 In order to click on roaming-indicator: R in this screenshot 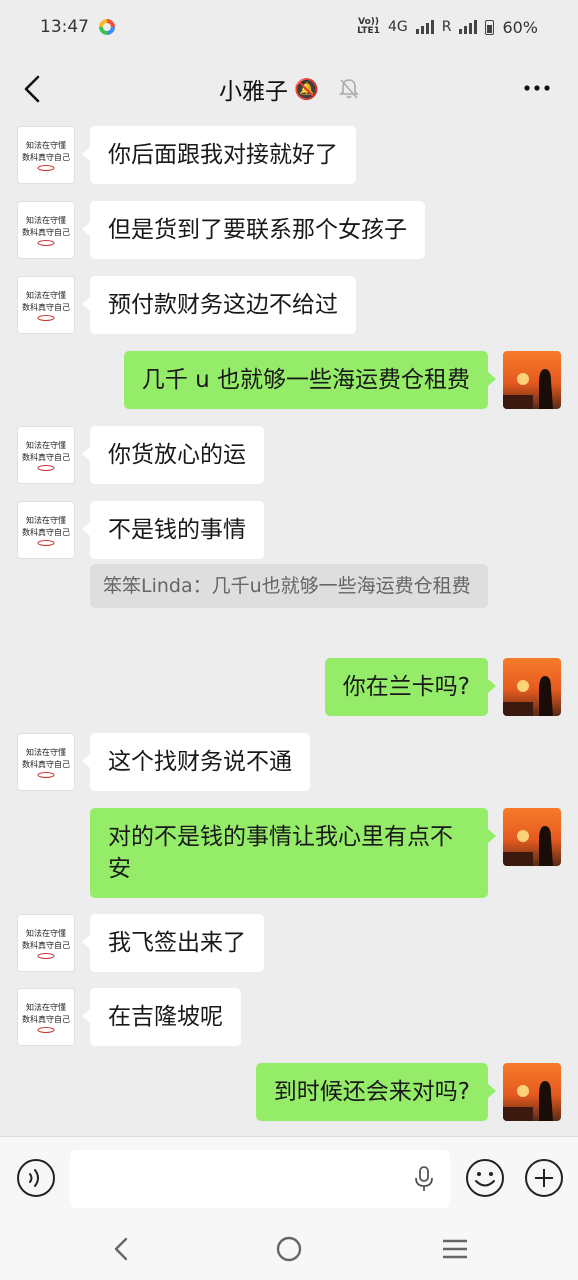, I will do `click(446, 27)`.